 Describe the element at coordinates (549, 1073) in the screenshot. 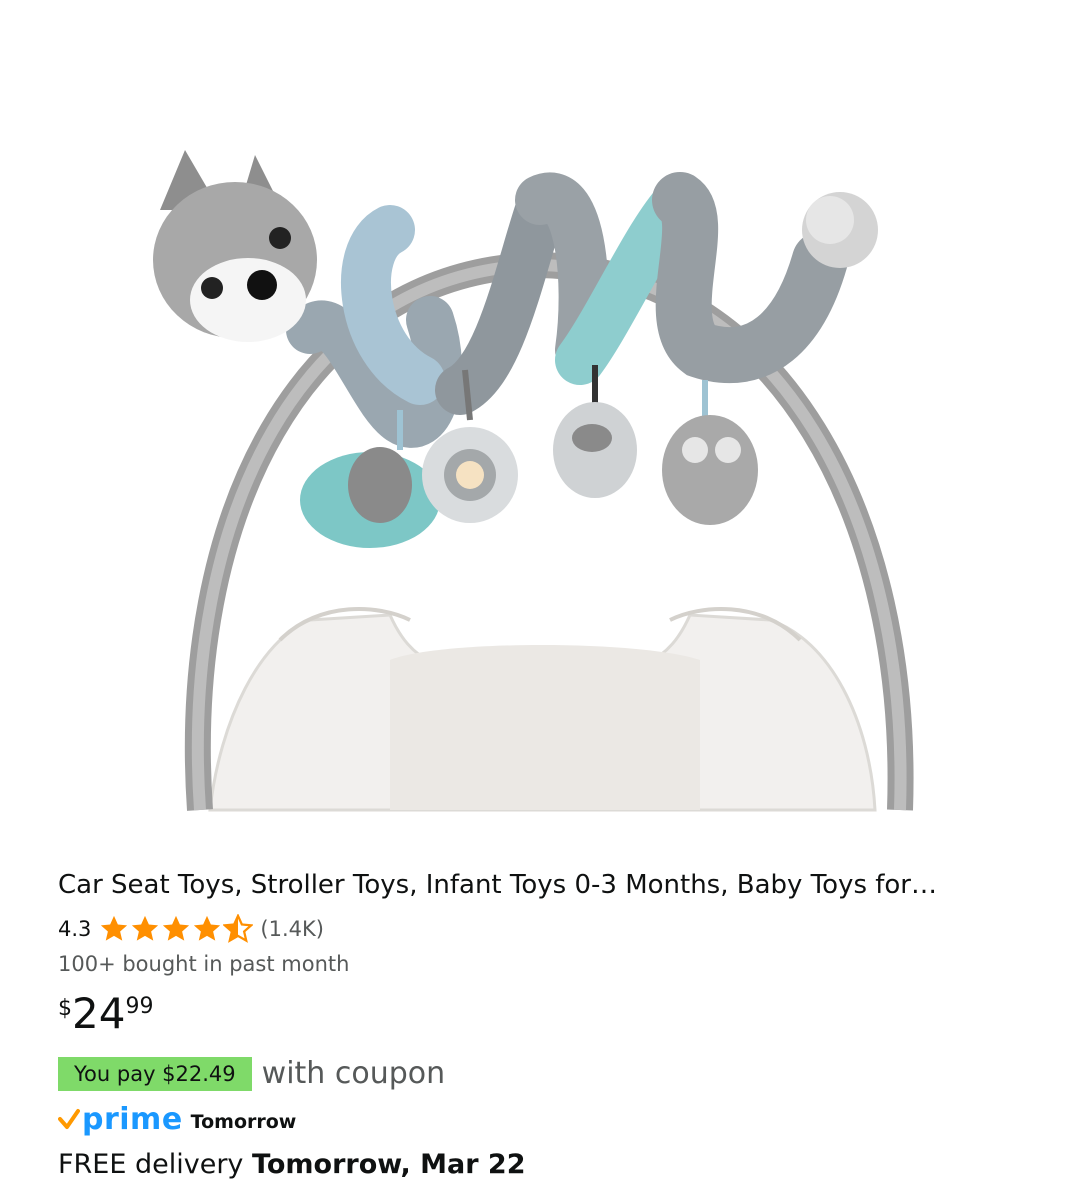

I see `coupon-row: You pay $22.49 with coupon` at that location.